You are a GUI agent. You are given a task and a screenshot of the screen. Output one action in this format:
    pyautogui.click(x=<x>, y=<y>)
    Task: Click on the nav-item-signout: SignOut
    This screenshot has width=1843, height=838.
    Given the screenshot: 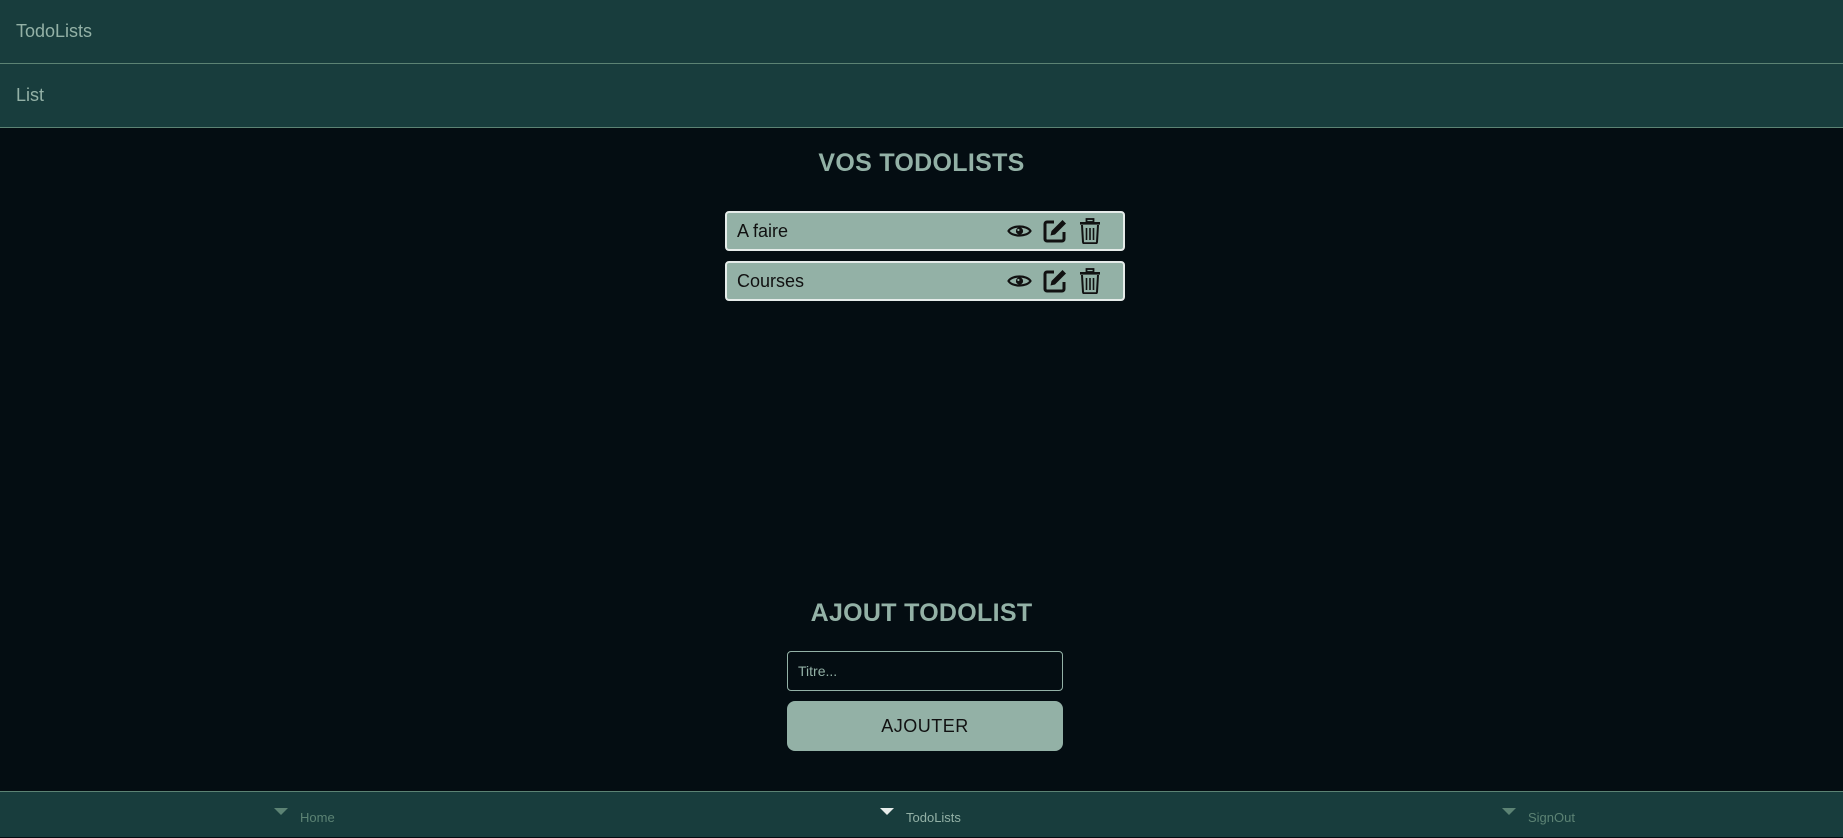 What is the action you would take?
    pyautogui.click(x=1538, y=815)
    